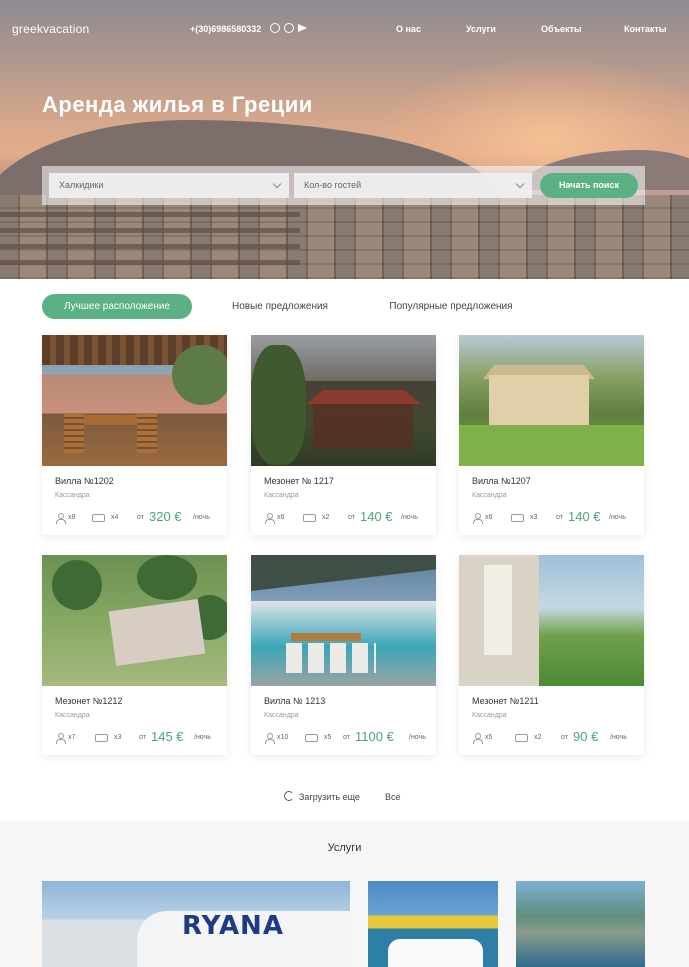  Describe the element at coordinates (289, 796) in the screenshot. I see `reload-icon` at that location.